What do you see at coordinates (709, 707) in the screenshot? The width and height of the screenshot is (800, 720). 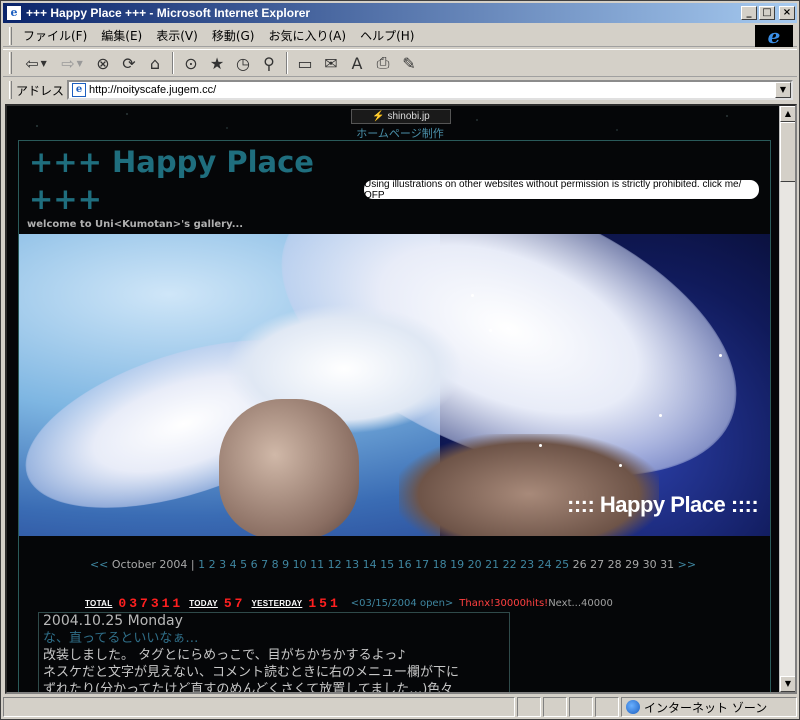 I see `security-zone: インターネット ゾーン` at bounding box center [709, 707].